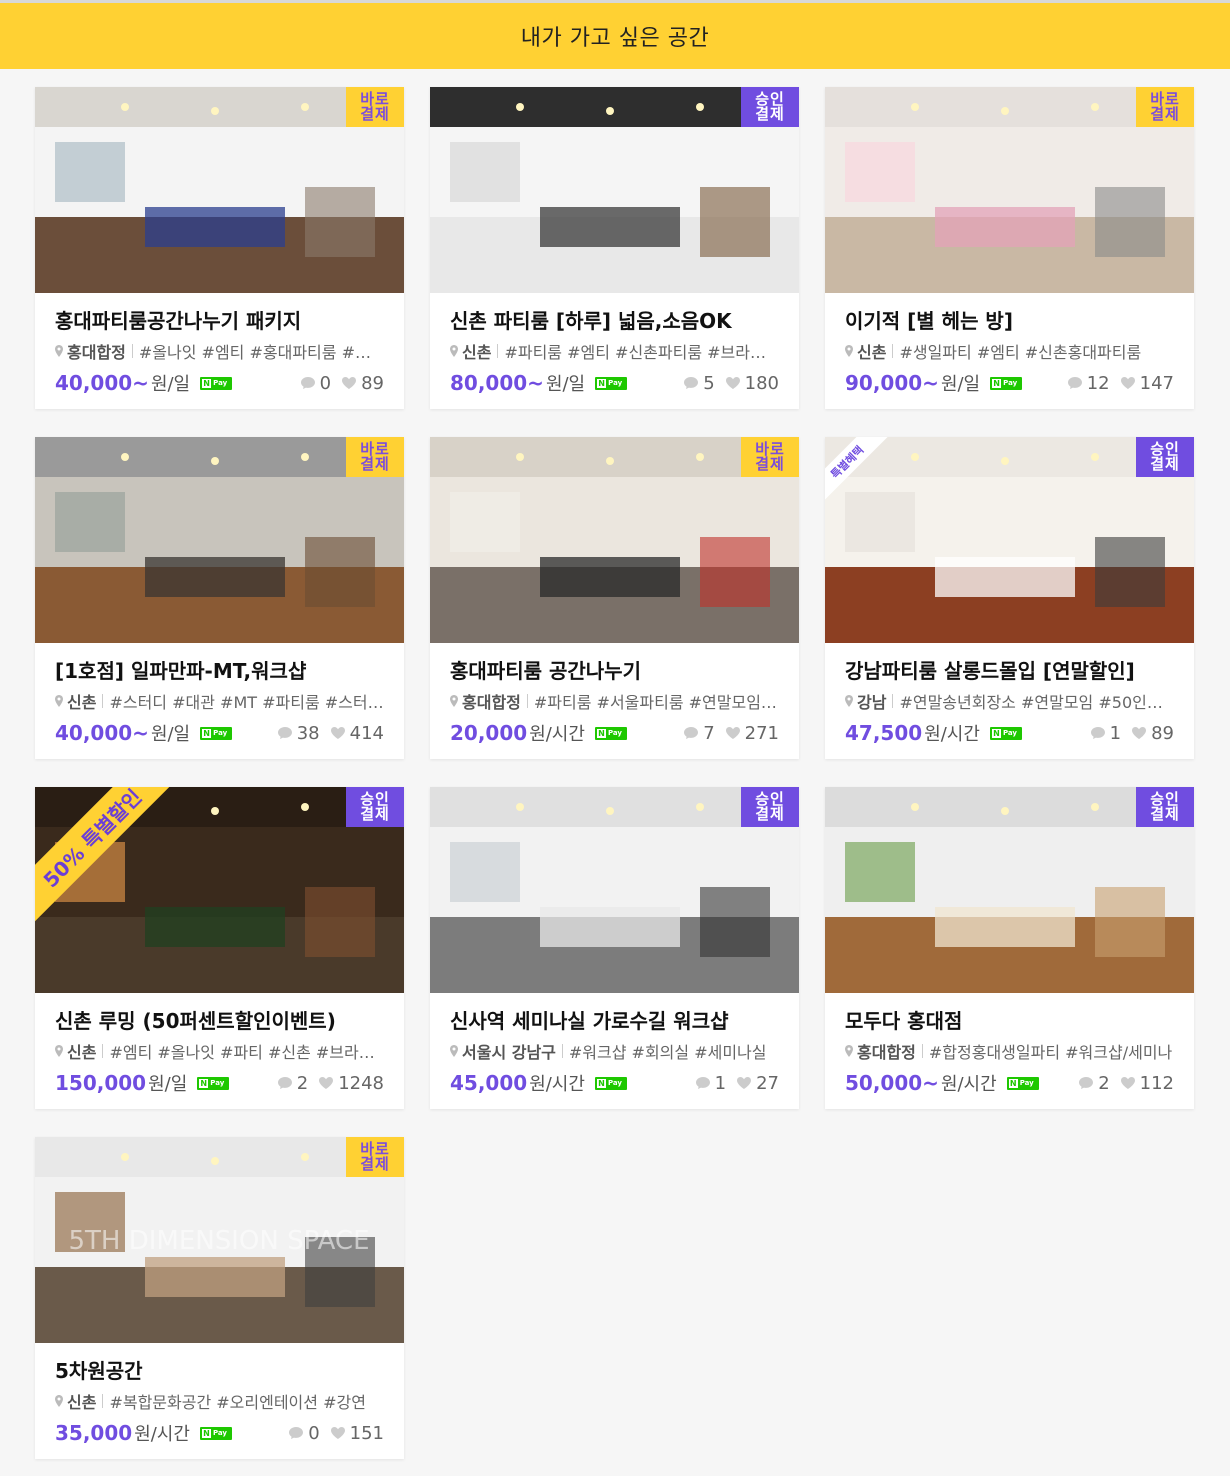  What do you see at coordinates (1147, 1083) in the screenshot?
I see `like-count: 112` at bounding box center [1147, 1083].